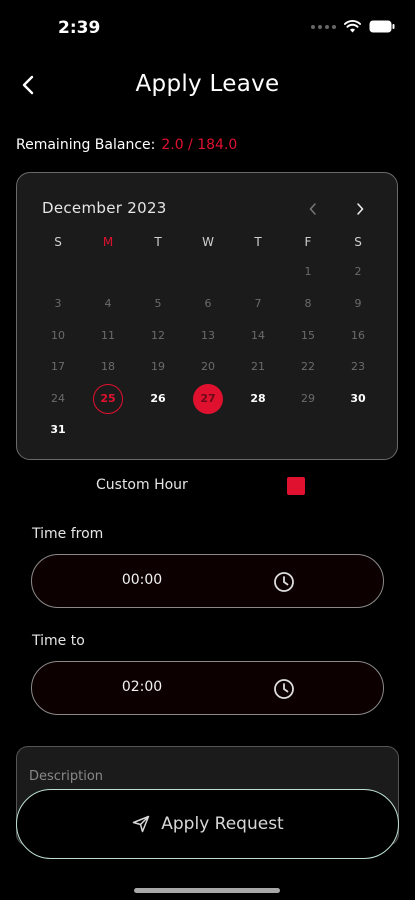  What do you see at coordinates (308, 335) in the screenshot?
I see `calendar-day: 15` at bounding box center [308, 335].